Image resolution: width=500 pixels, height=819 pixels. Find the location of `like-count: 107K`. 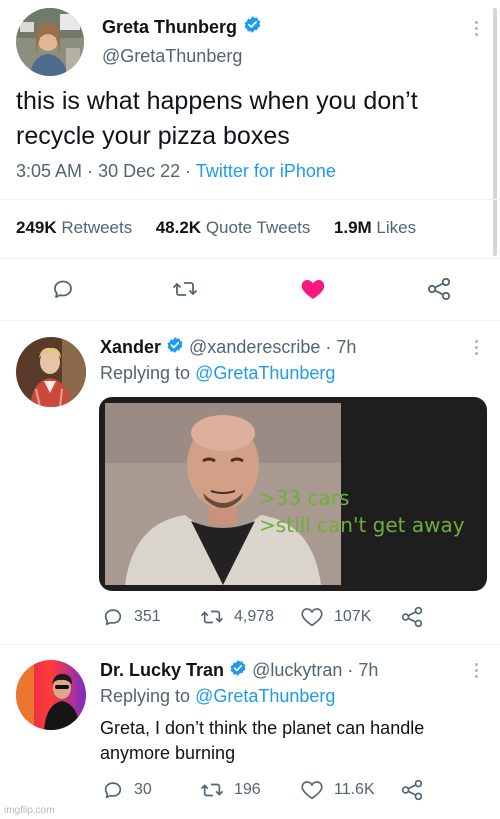

like-count: 107K is located at coordinates (353, 616).